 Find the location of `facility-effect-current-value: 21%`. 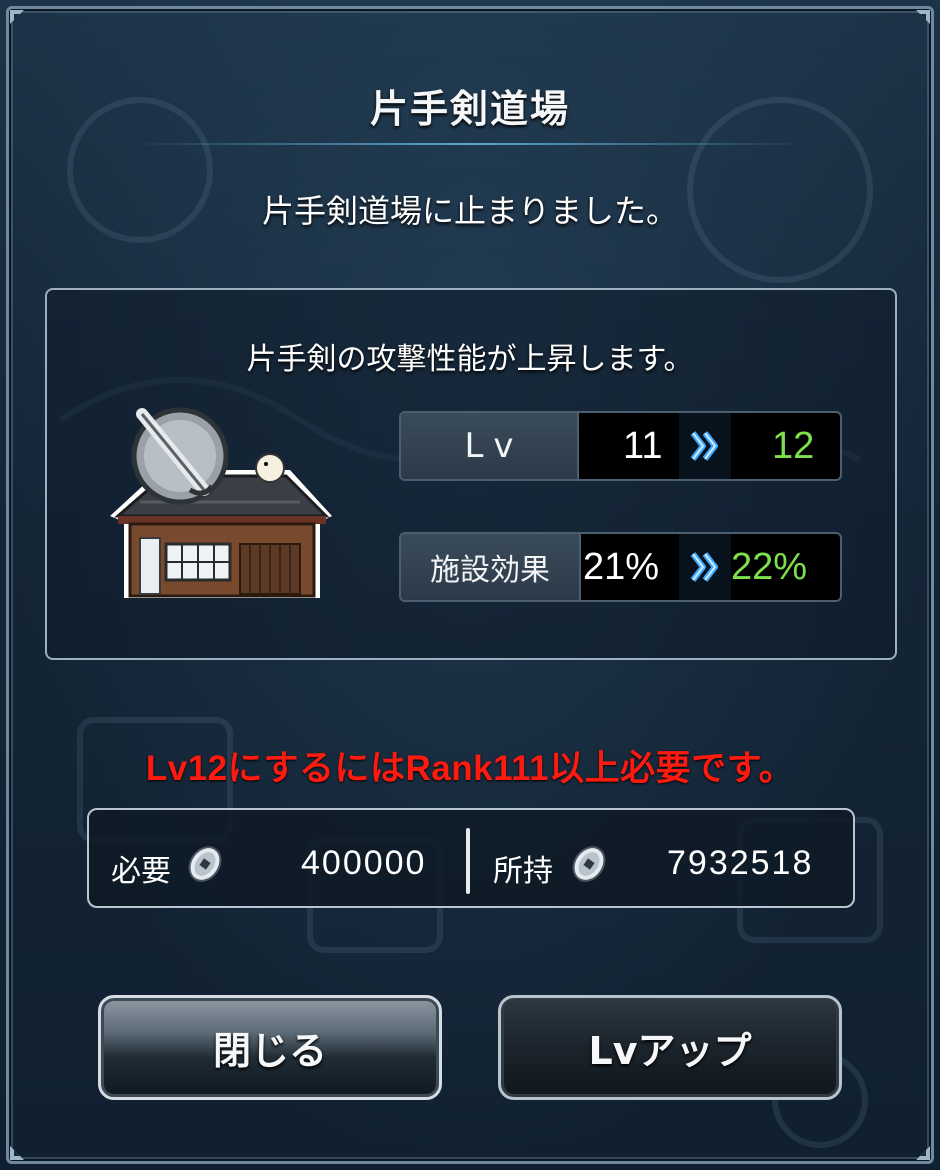

facility-effect-current-value: 21% is located at coordinates (621, 566).